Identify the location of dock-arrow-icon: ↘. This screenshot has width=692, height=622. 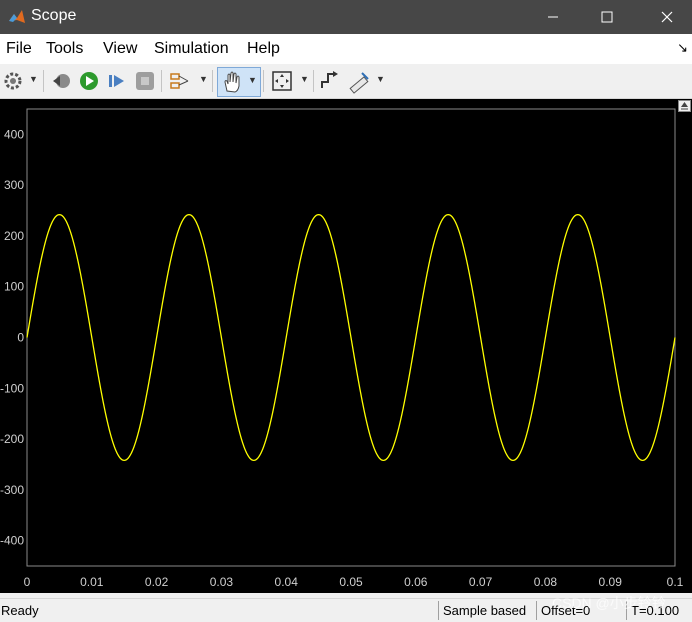
(682, 48).